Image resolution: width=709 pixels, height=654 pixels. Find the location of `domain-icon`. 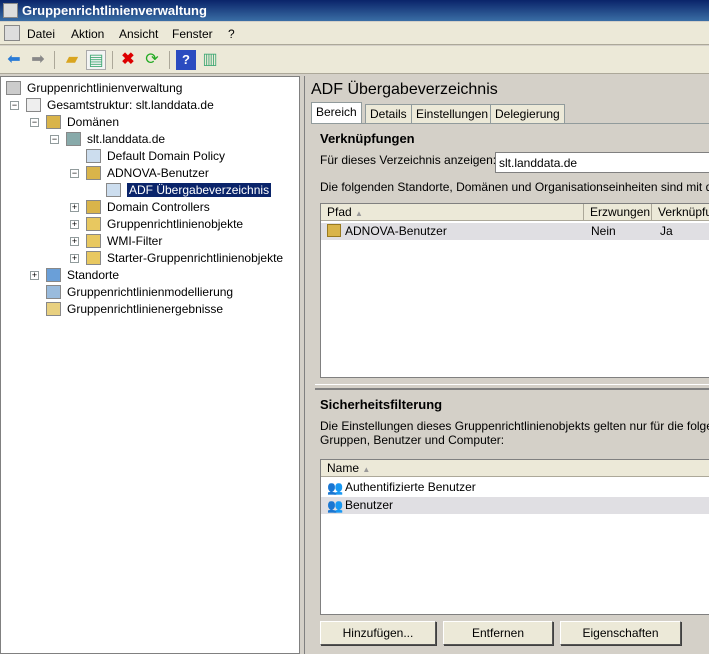

domain-icon is located at coordinates (73, 139).